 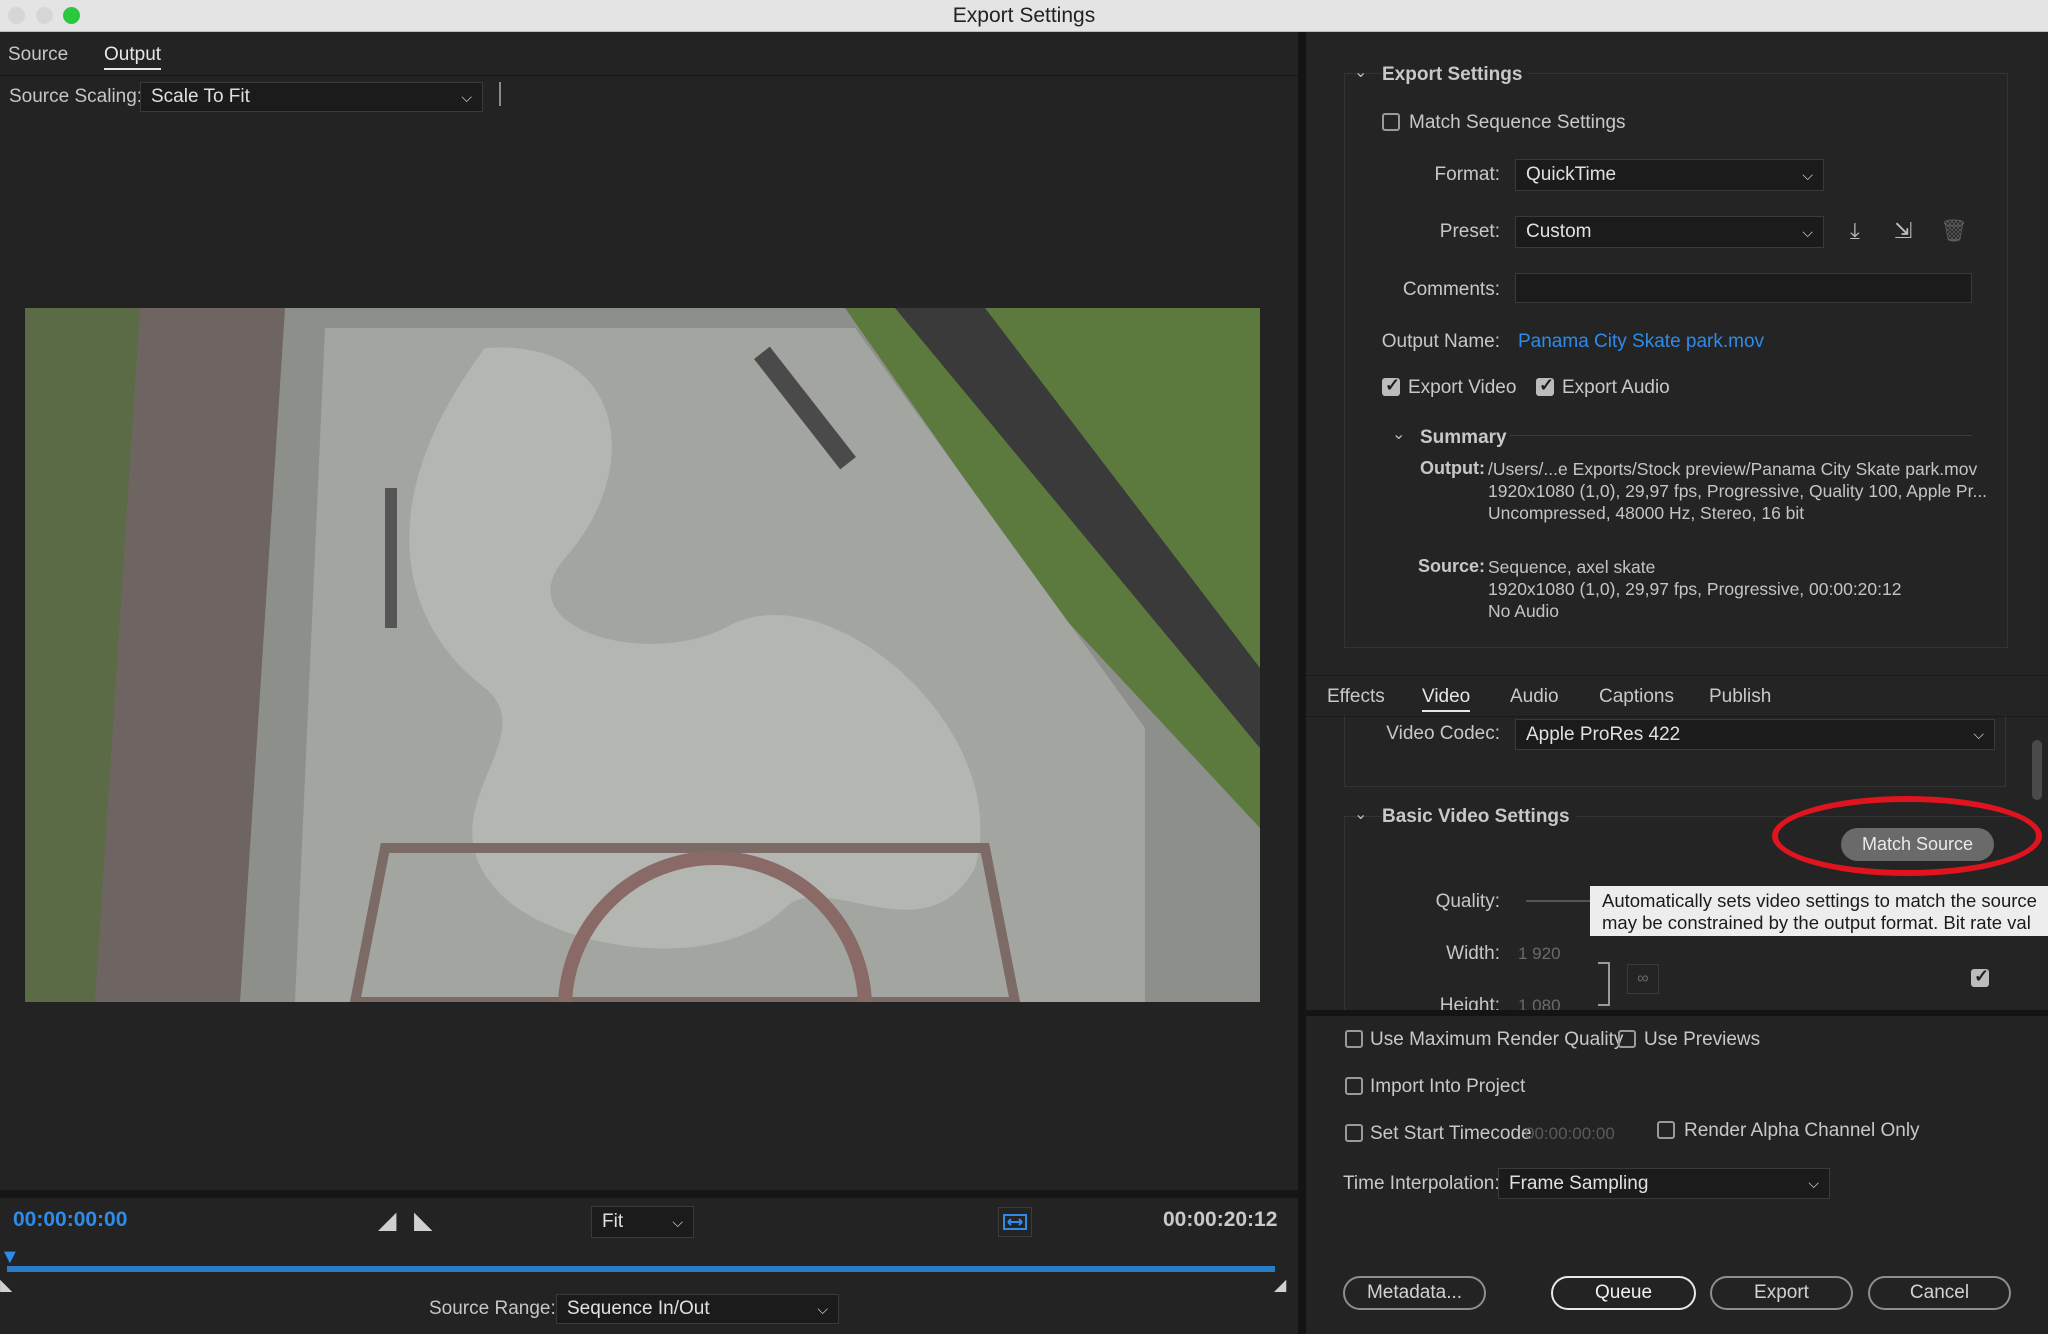 I want to click on video-codec-label: Video Codec:, so click(x=1443, y=733).